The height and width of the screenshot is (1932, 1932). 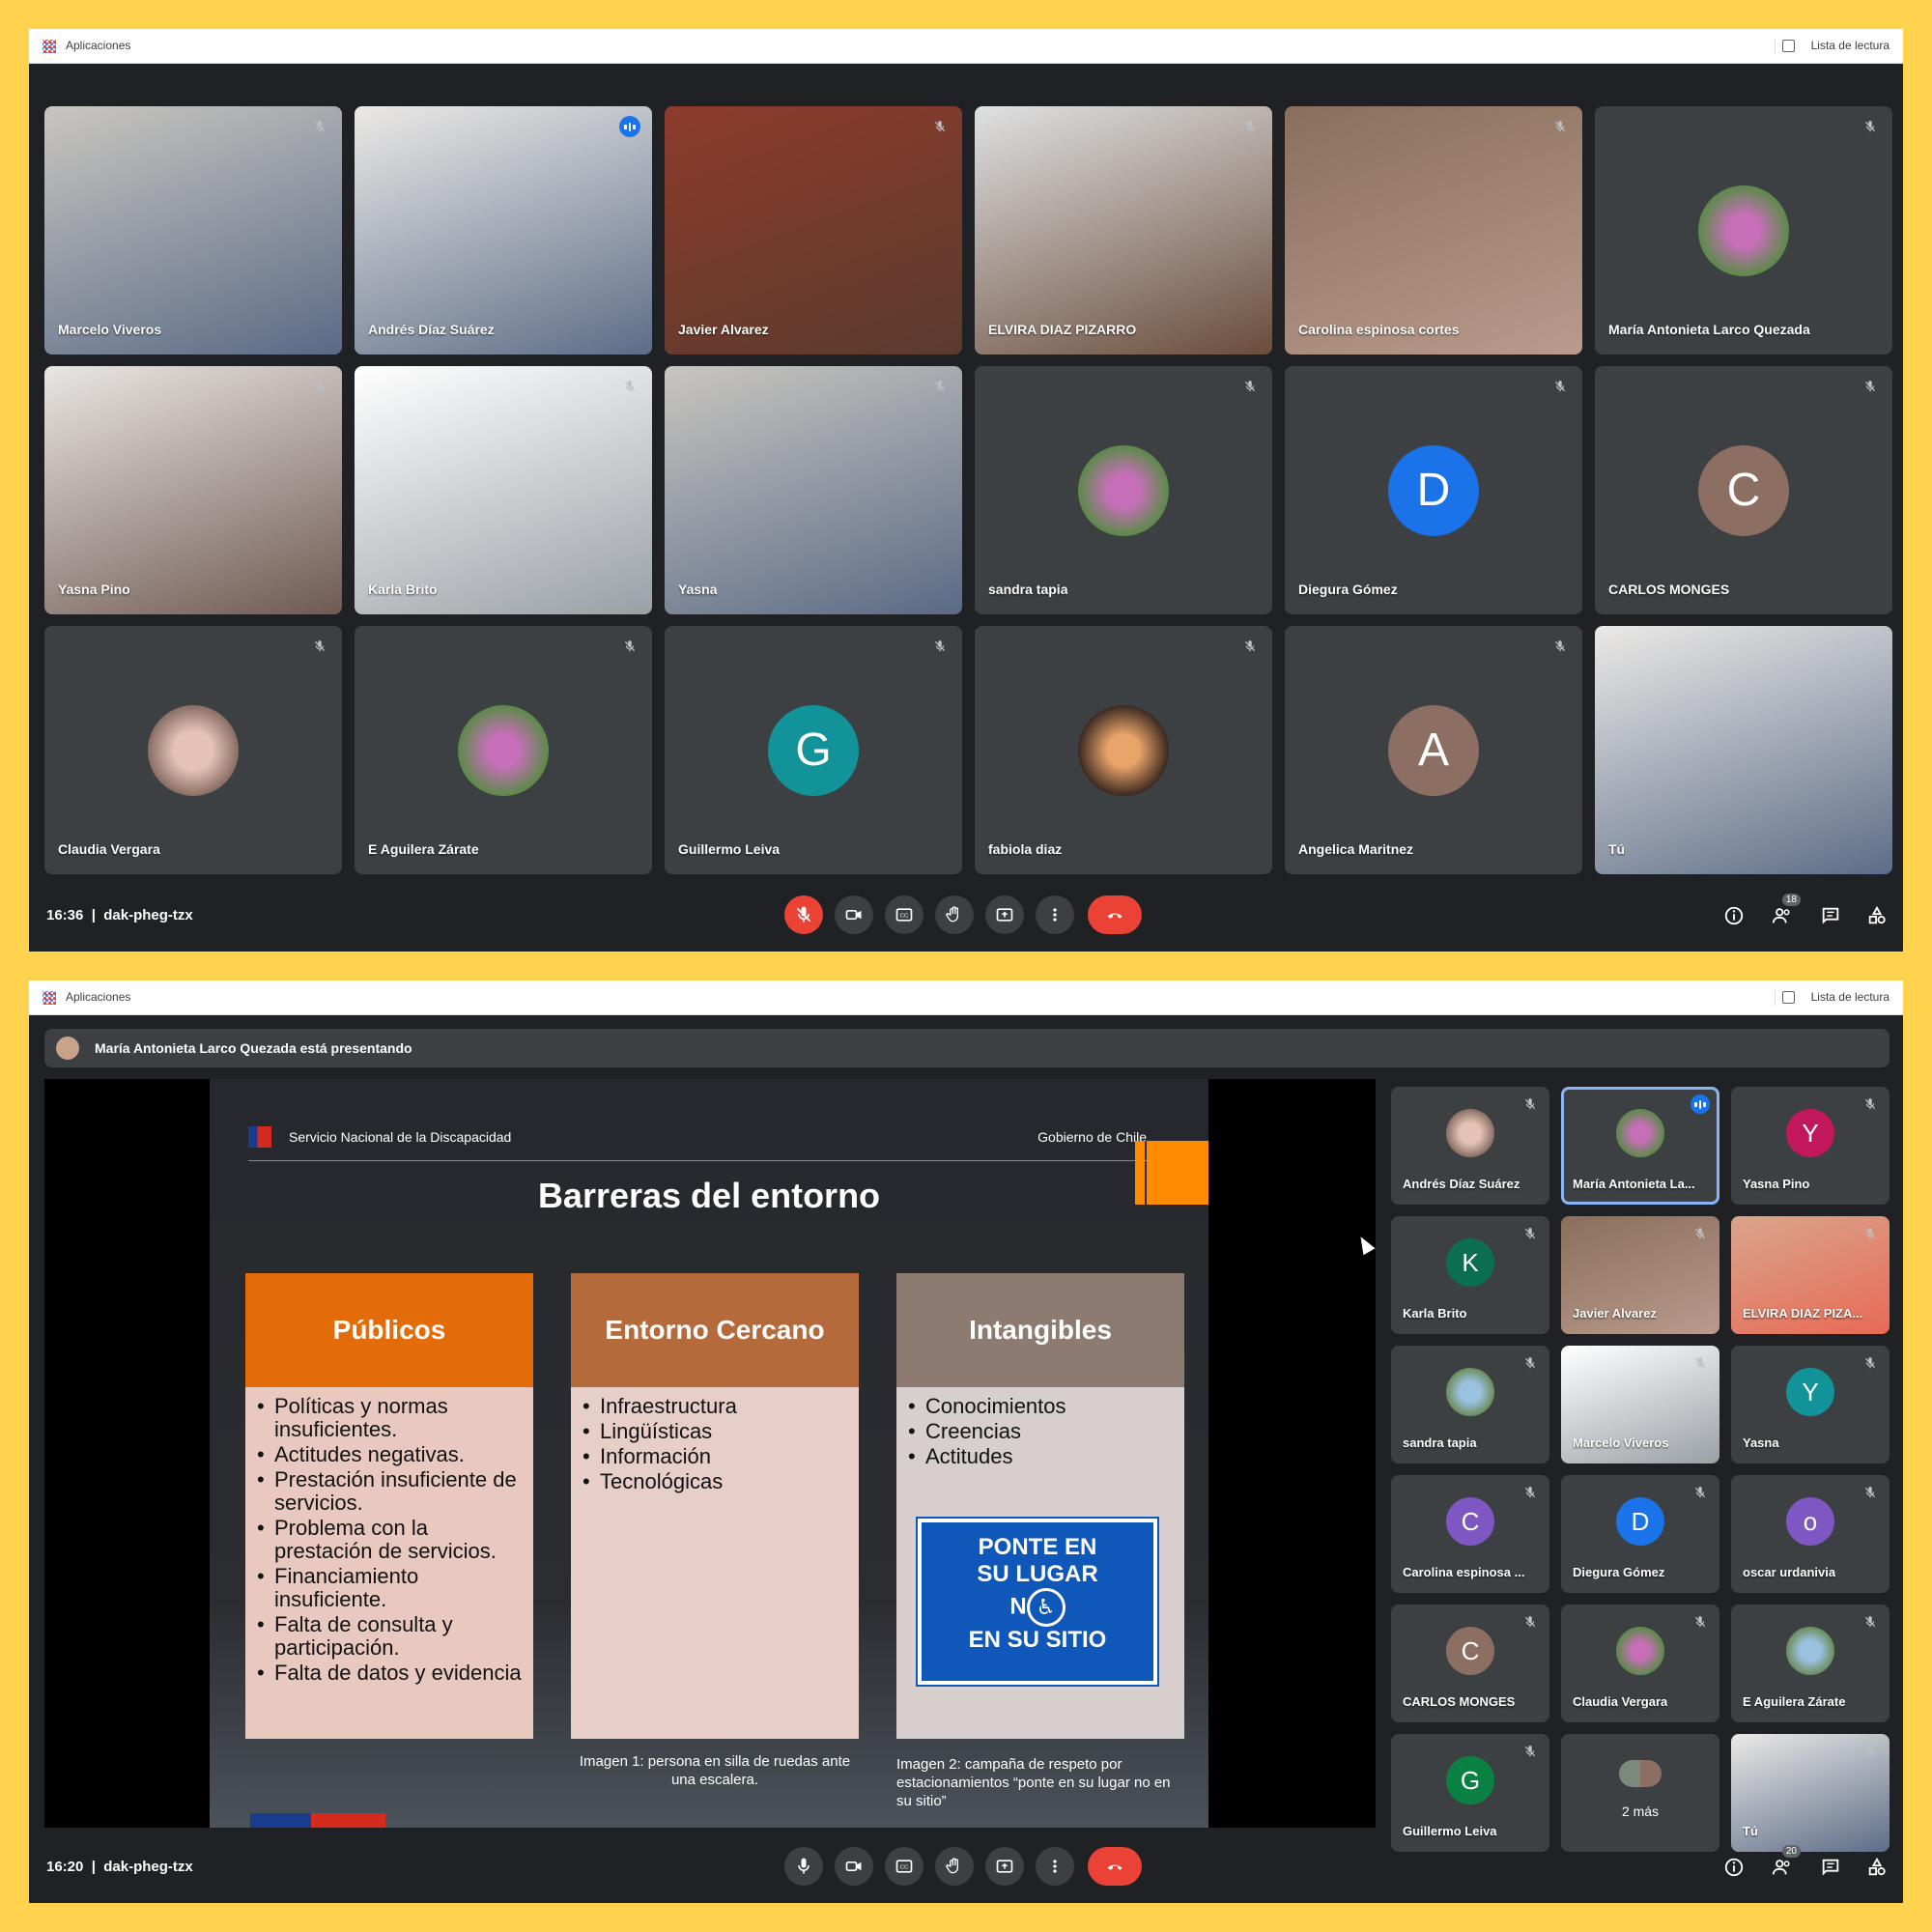 I want to click on slide-bullet-item: Actitudes negativas., so click(x=389, y=1455).